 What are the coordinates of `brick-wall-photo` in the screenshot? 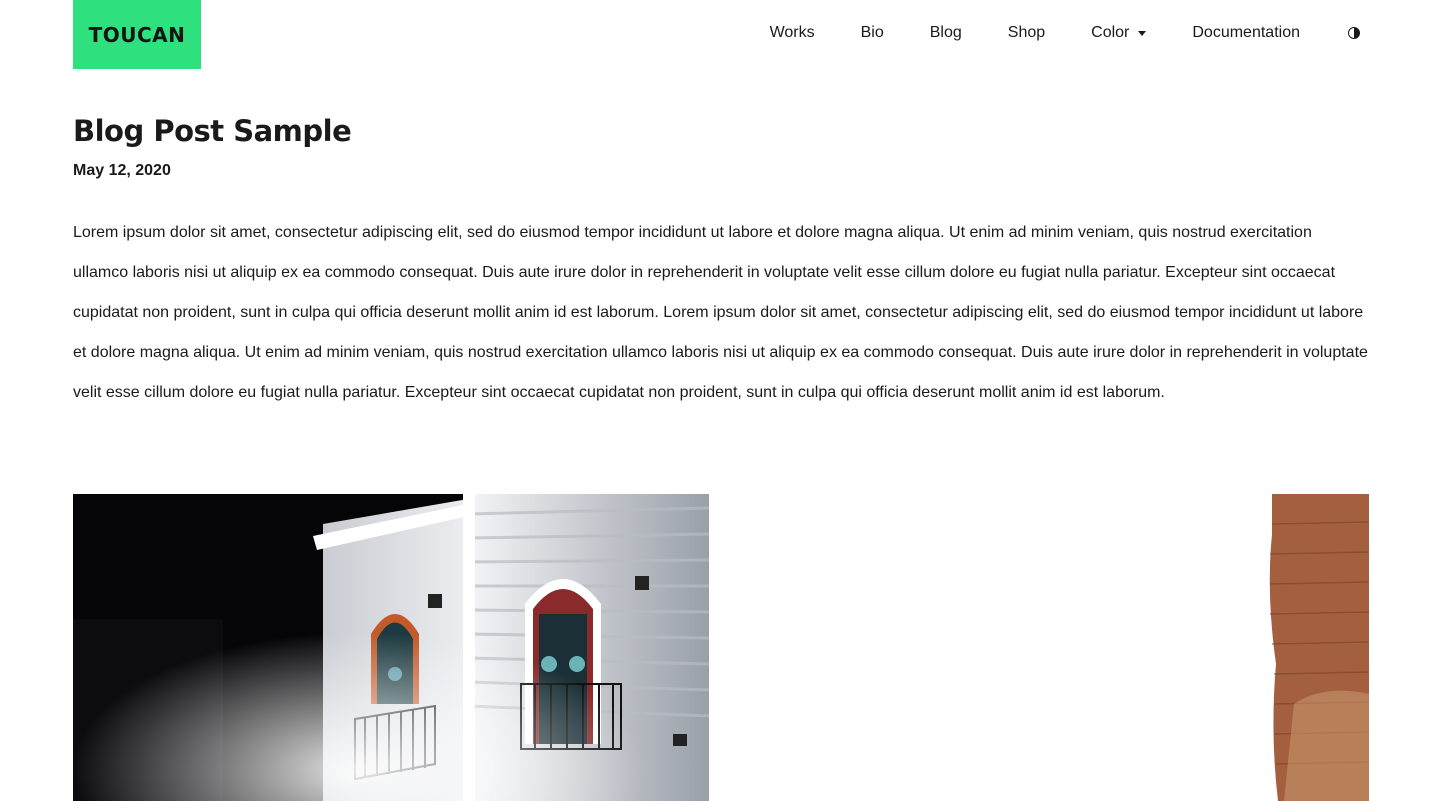 It's located at (1316, 647).